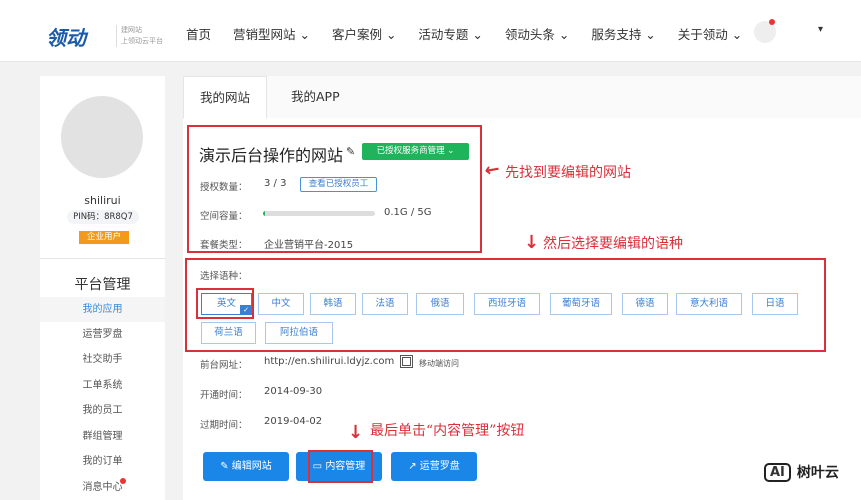  I want to click on sidebar-item-tickets: 工单系统, so click(102, 385).